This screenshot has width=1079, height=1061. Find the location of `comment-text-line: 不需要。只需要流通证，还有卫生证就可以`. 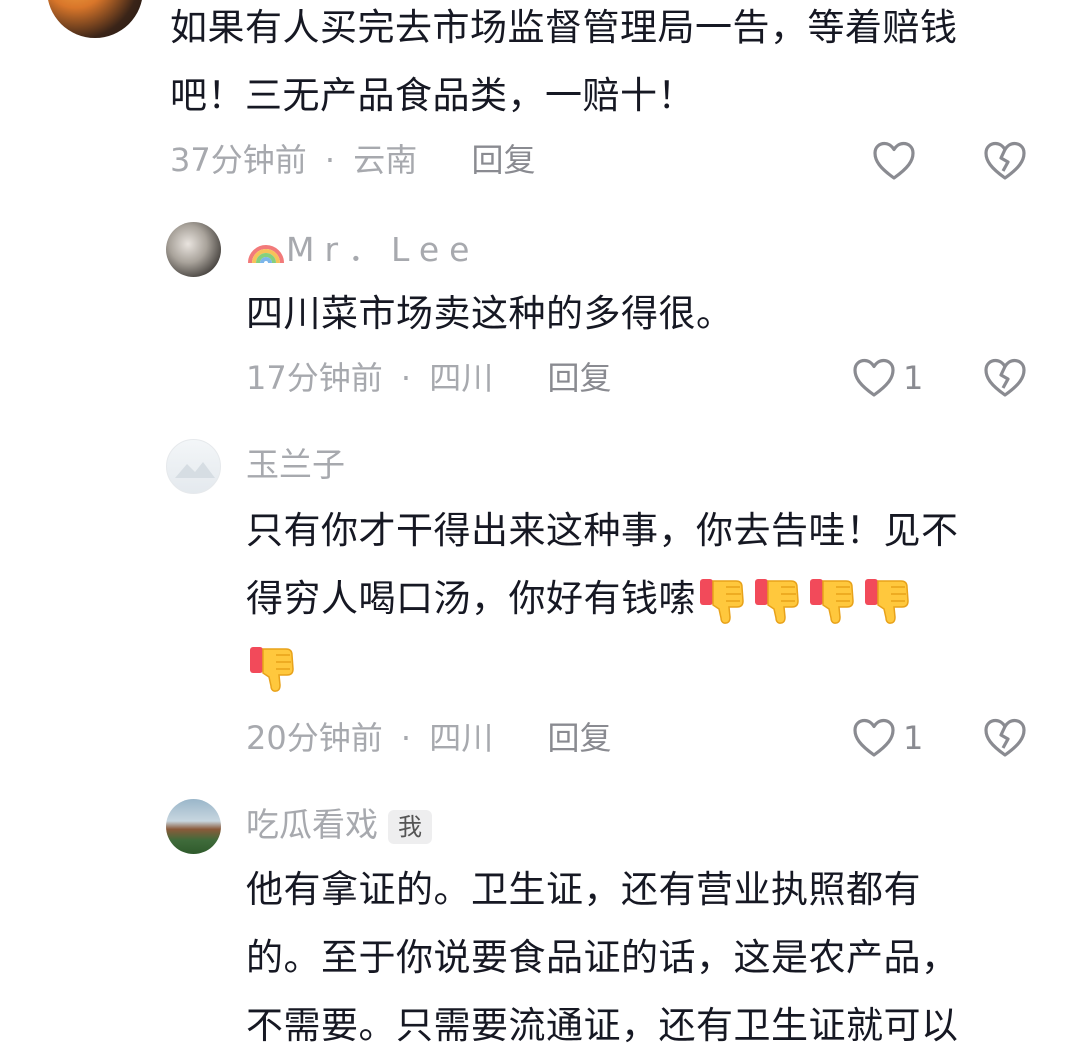

comment-text-line: 不需要。只需要流通证，还有卫生证就可以 is located at coordinates (602, 1025).